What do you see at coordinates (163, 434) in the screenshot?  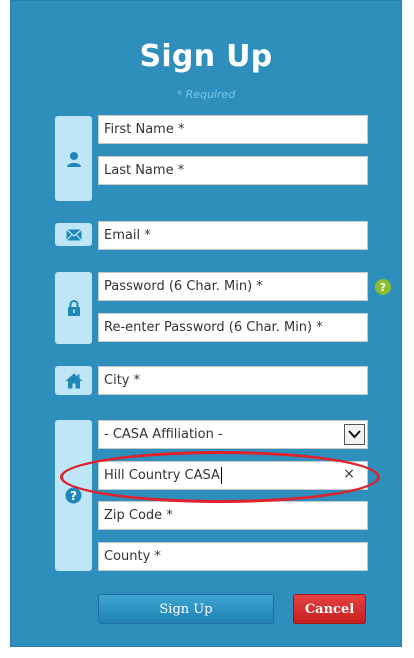 I see `casa-affiliation-value: - CASA Affiliation -` at bounding box center [163, 434].